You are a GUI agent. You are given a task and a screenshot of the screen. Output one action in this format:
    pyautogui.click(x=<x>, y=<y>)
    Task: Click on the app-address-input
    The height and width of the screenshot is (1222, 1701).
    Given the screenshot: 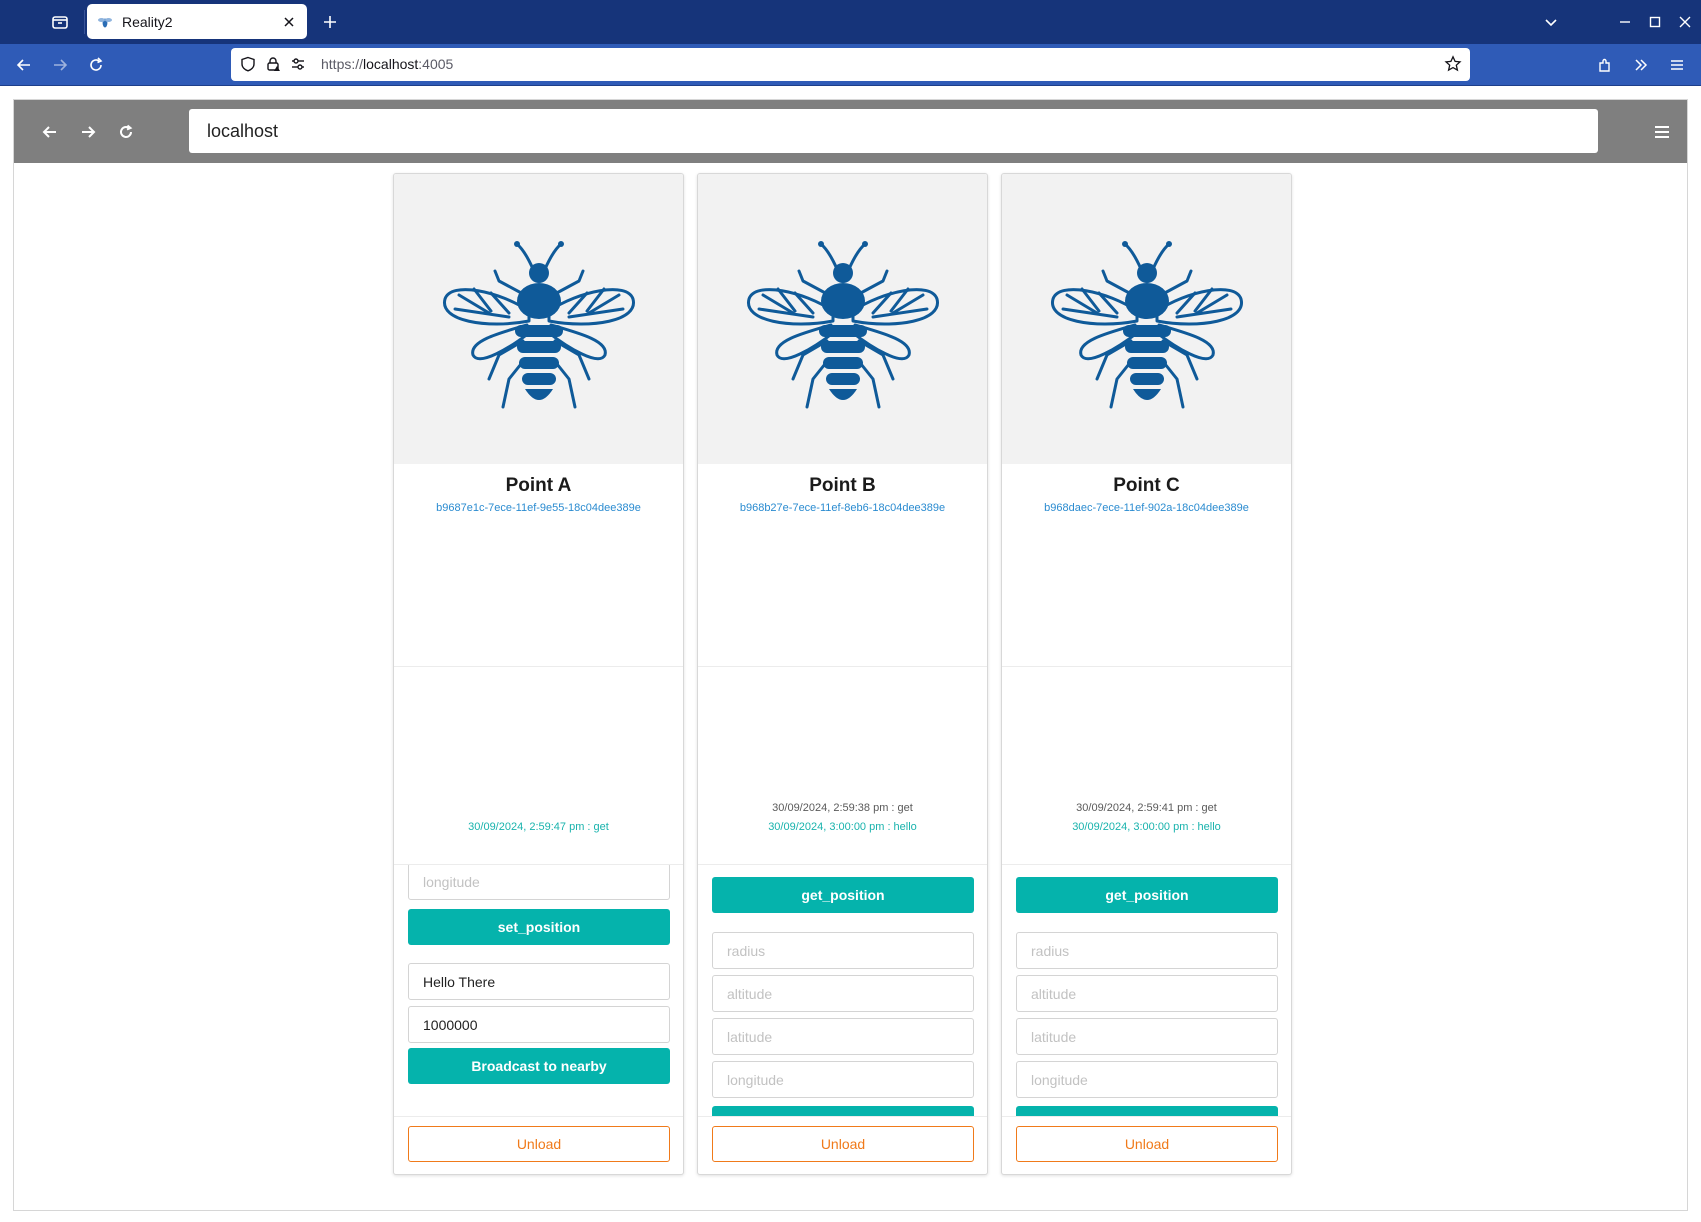 What is the action you would take?
    pyautogui.click(x=893, y=131)
    